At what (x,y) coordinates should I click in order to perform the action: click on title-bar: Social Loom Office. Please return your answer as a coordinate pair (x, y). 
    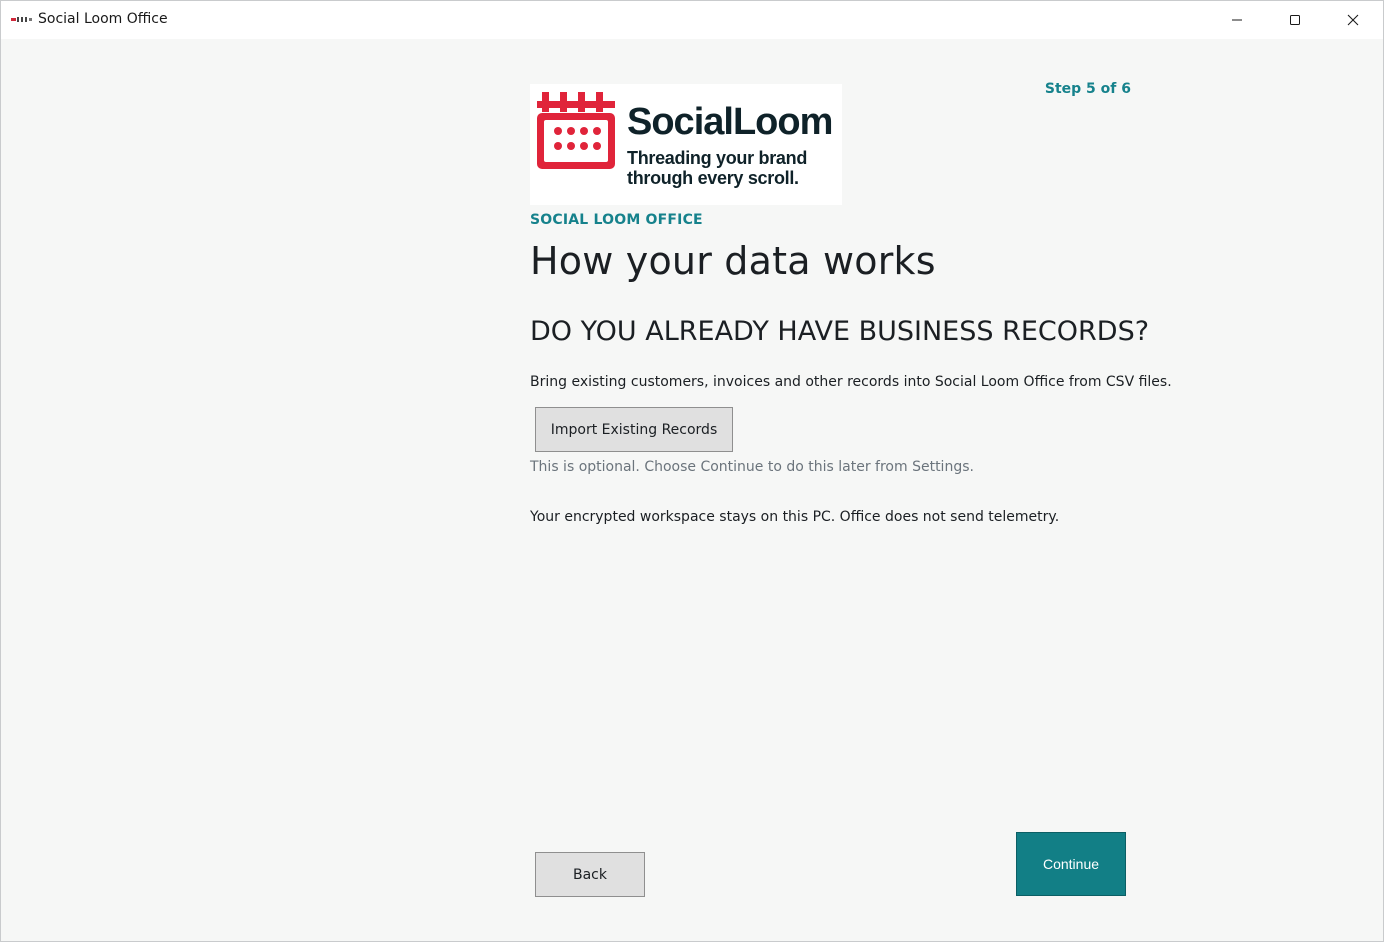
    Looking at the image, I should click on (692, 20).